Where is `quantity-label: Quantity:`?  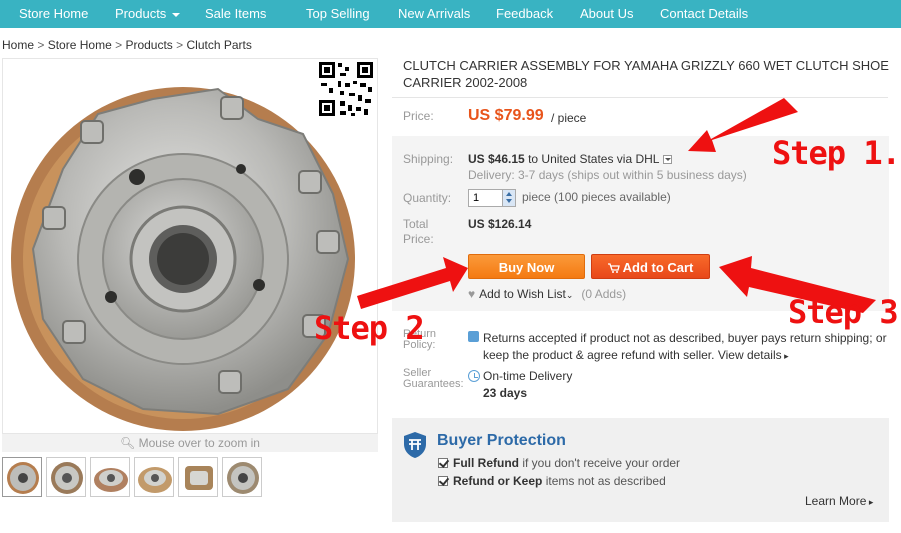
quantity-label: Quantity: is located at coordinates (427, 198).